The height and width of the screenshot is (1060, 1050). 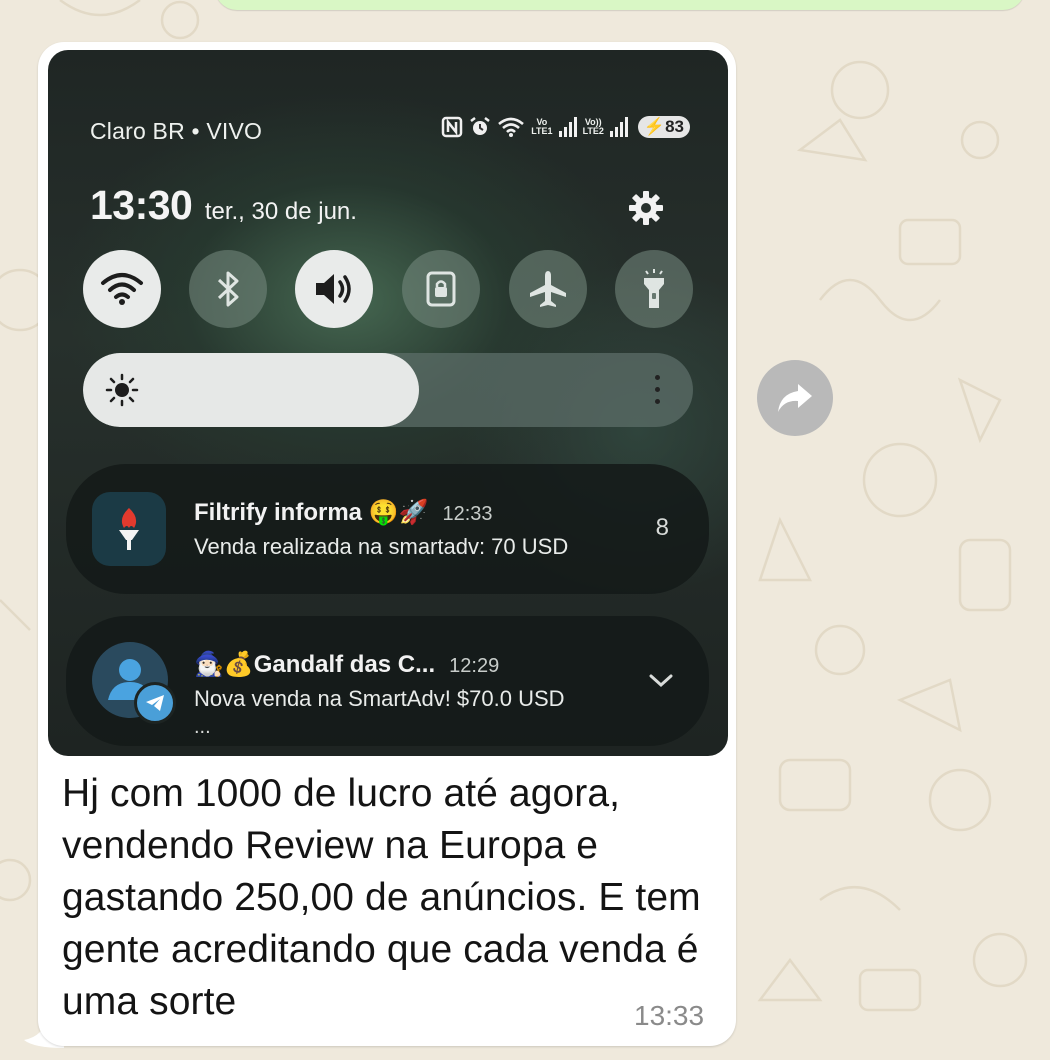 I want to click on lock-icon, so click(x=441, y=289).